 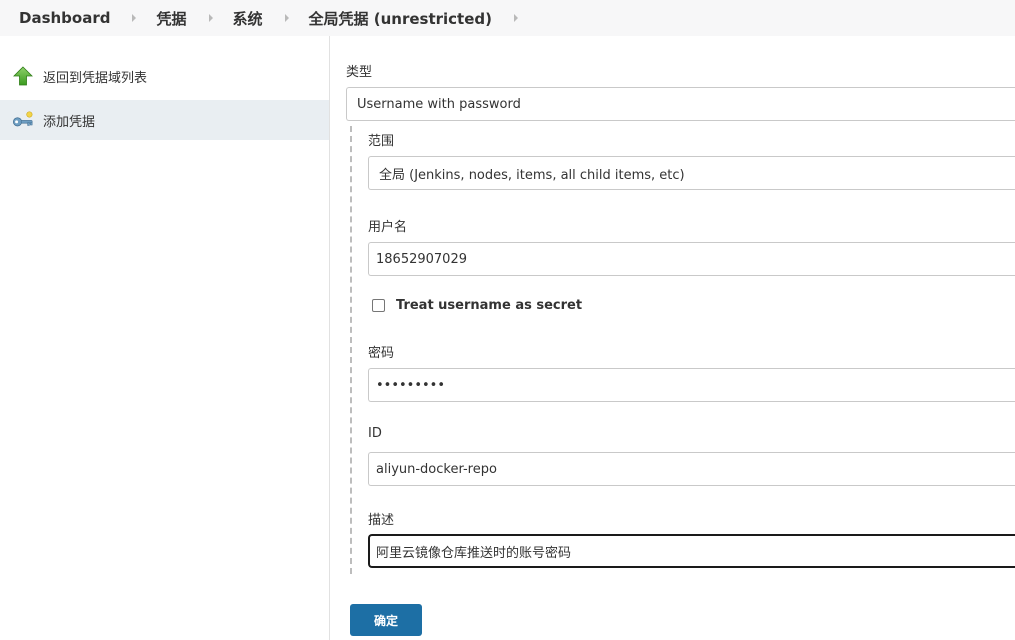 I want to click on password-label: 密码, so click(x=381, y=353).